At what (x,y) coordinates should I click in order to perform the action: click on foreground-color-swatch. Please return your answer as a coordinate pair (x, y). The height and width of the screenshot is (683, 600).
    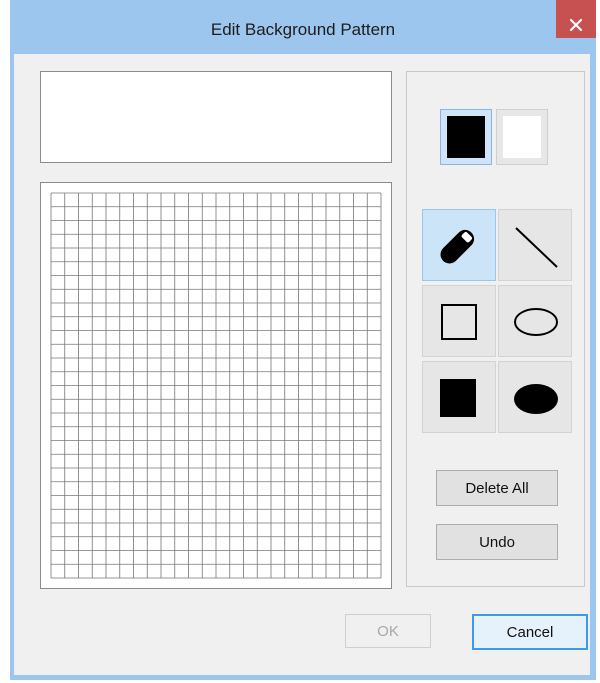
    Looking at the image, I should click on (466, 137).